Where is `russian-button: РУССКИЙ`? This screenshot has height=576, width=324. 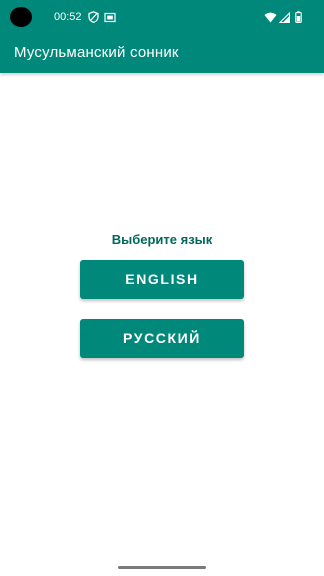
russian-button: РУССКИЙ is located at coordinates (162, 338).